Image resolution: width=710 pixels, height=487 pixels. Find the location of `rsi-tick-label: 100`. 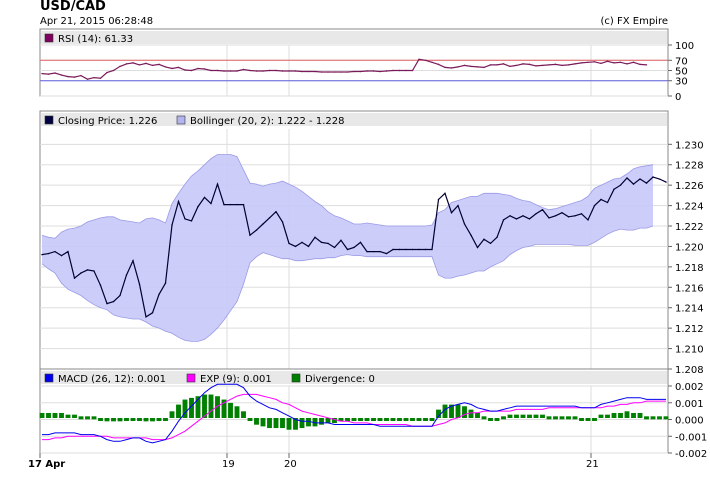

rsi-tick-label: 100 is located at coordinates (684, 46).